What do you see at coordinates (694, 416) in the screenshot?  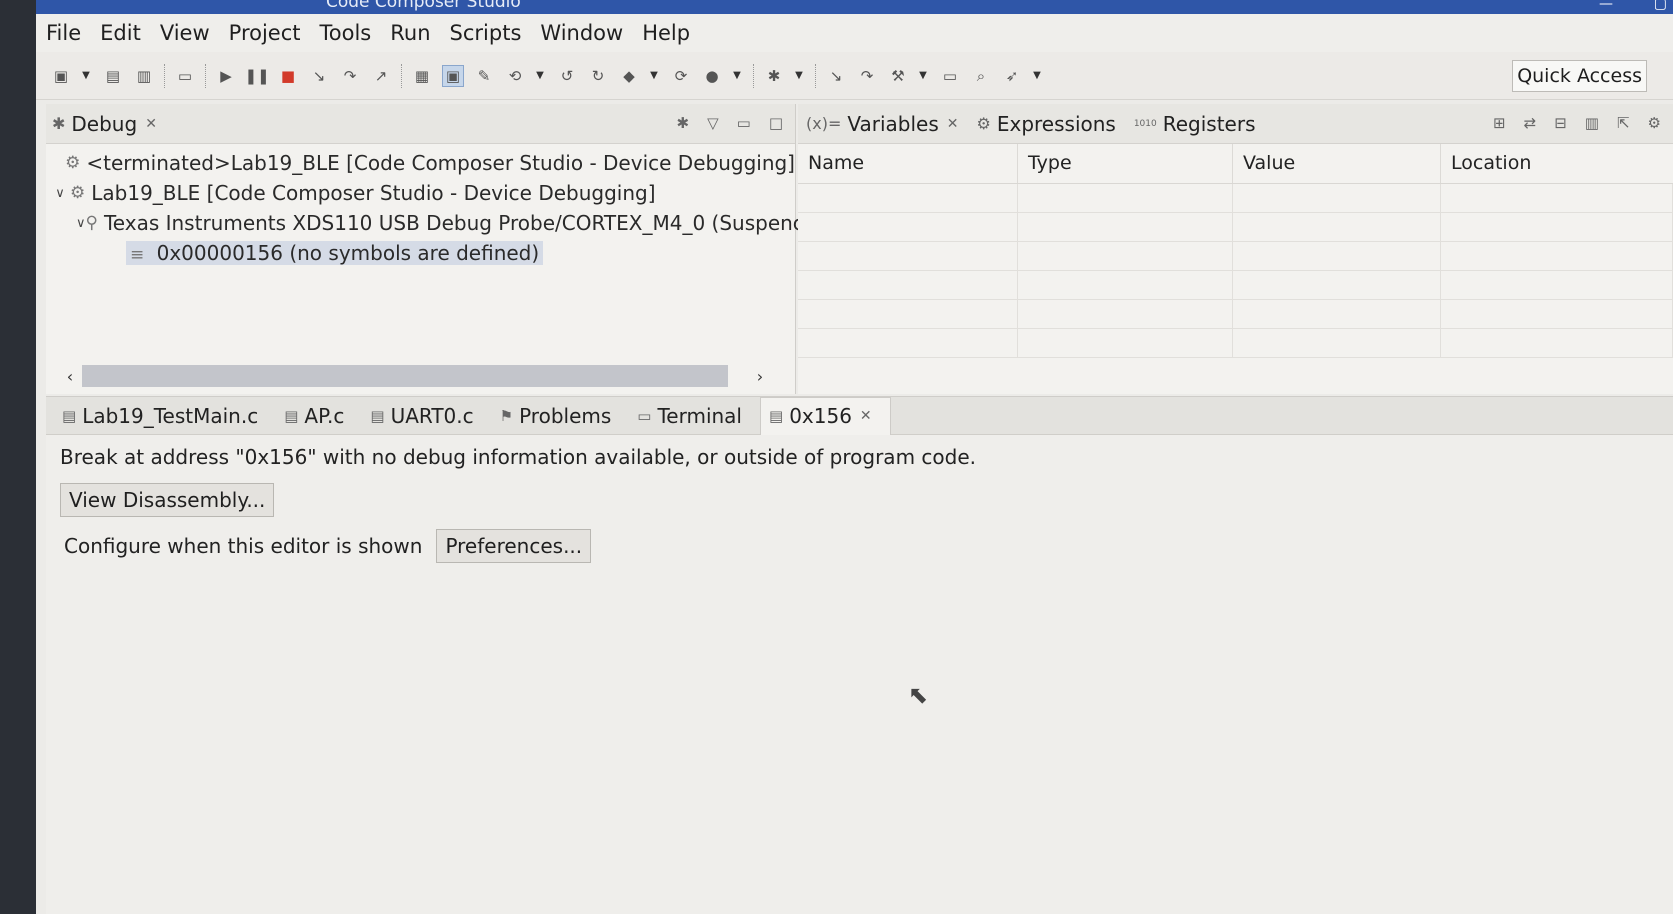 I see `tab-terminal: ▭ Terminal` at bounding box center [694, 416].